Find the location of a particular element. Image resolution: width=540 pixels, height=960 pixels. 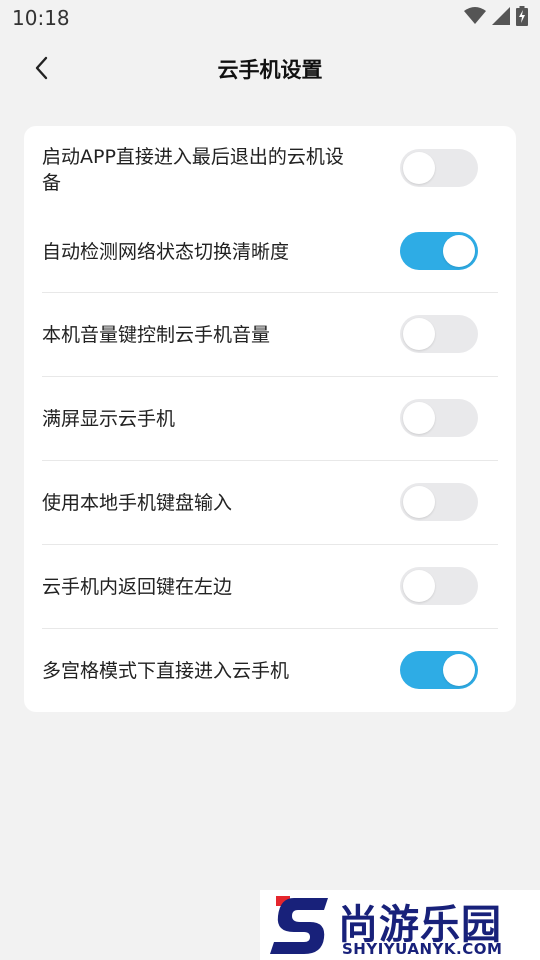

status-icons is located at coordinates (496, 18).